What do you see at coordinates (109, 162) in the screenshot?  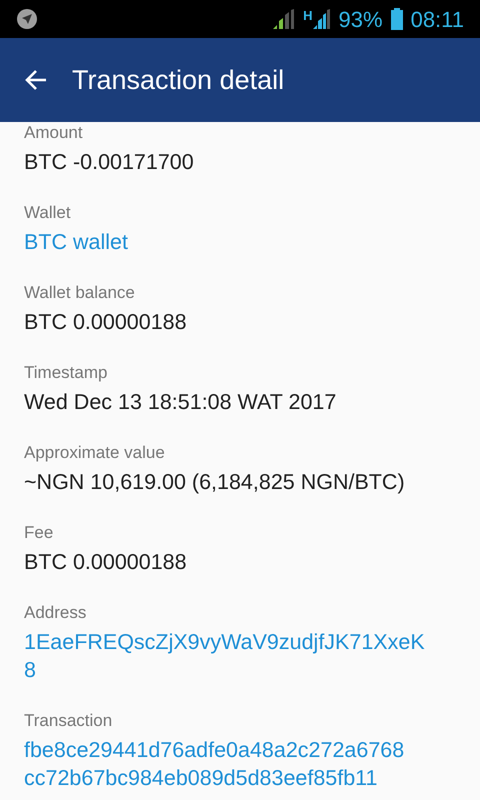 I see `field-value: BTC -0.00171700` at bounding box center [109, 162].